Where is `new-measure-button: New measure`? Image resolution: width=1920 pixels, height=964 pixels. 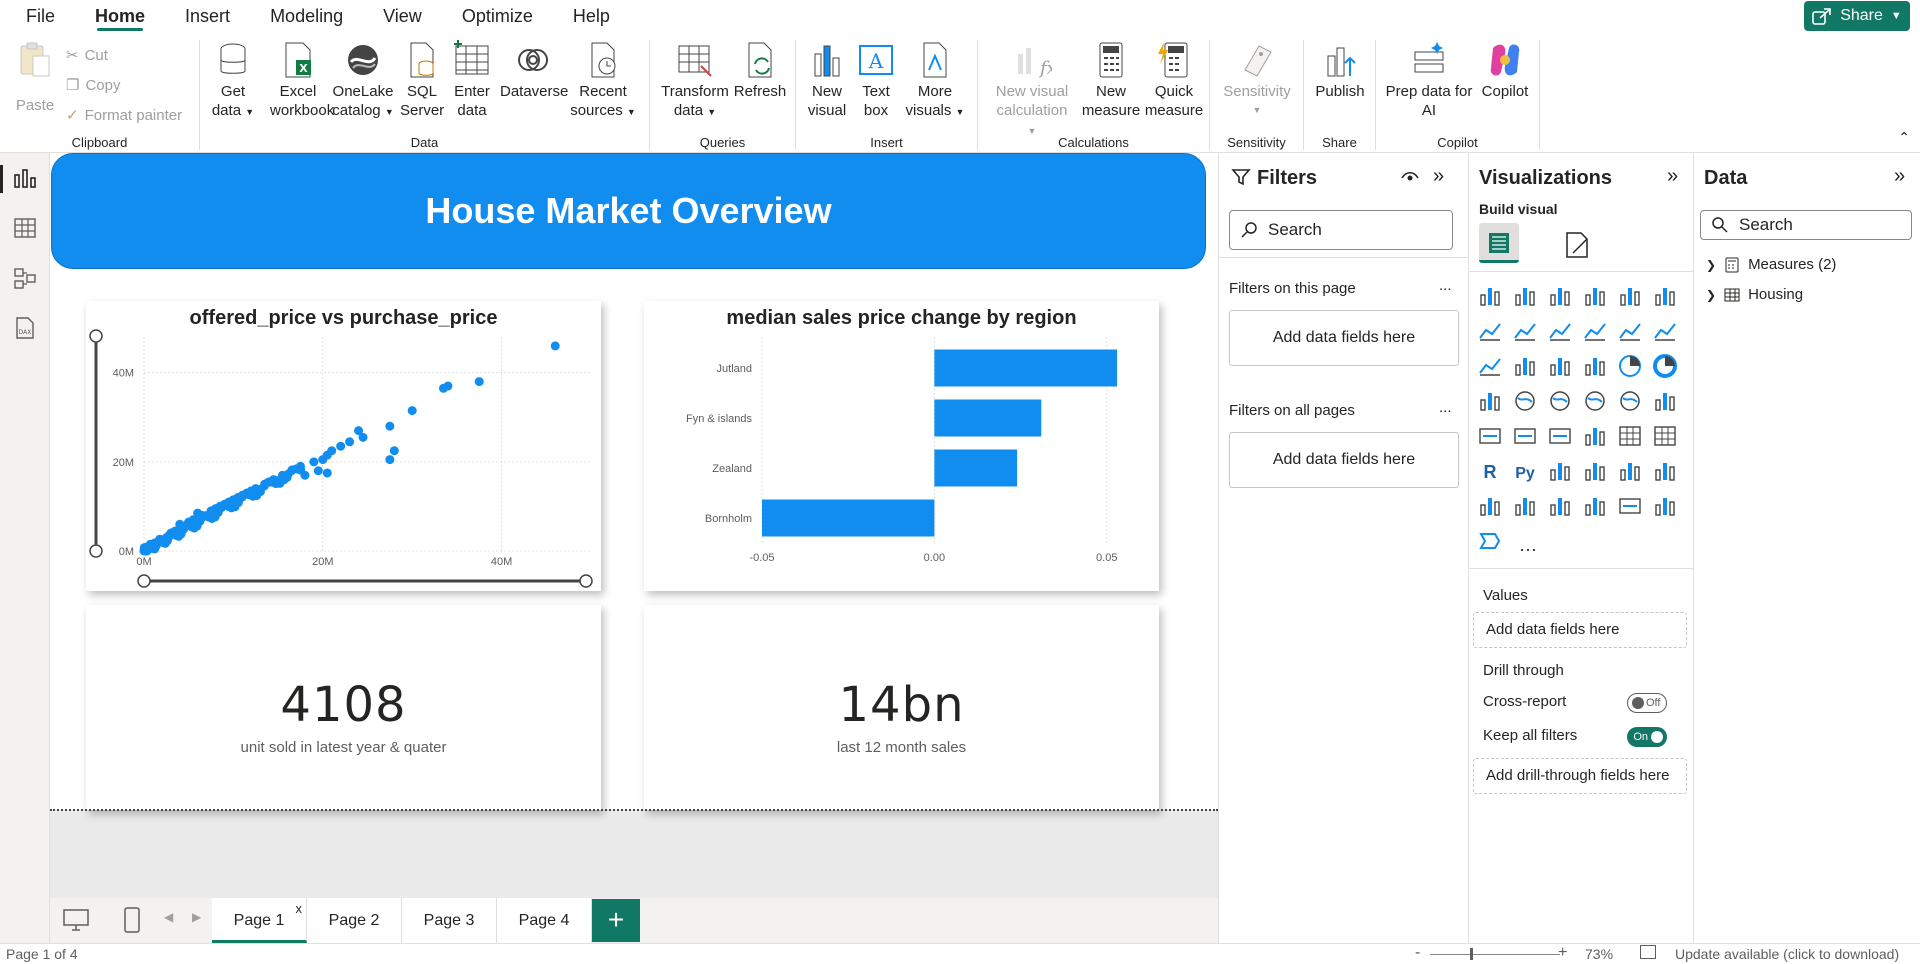 new-measure-button: New measure is located at coordinates (1111, 80).